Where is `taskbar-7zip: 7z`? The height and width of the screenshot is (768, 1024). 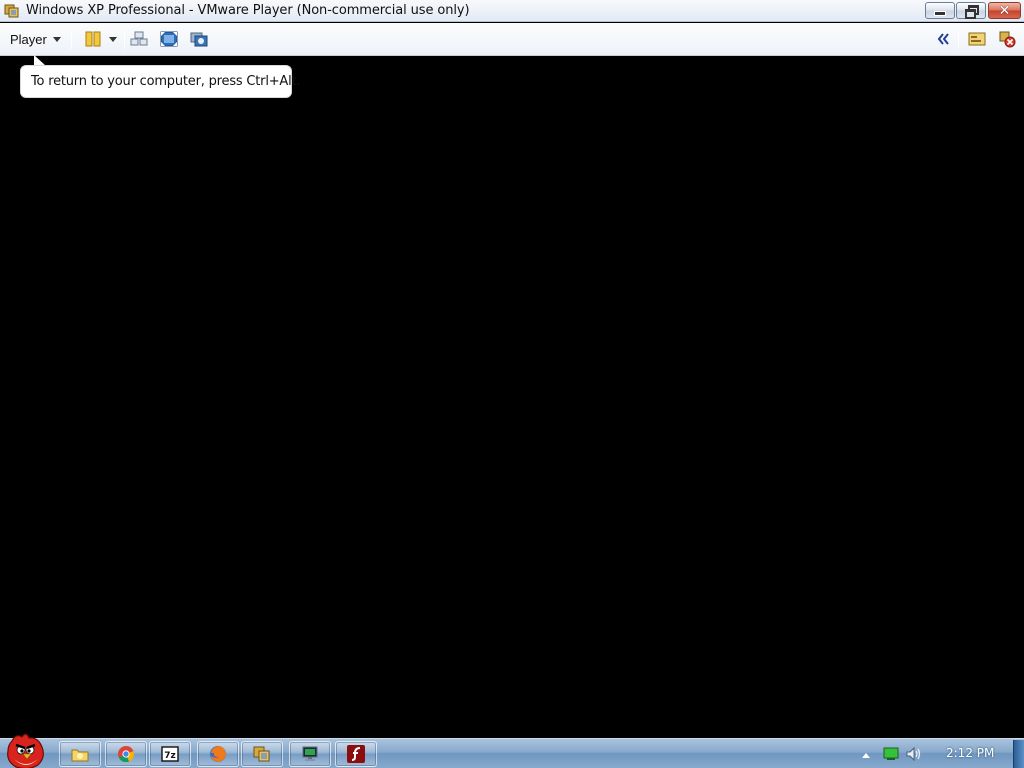 taskbar-7zip: 7z is located at coordinates (170, 754).